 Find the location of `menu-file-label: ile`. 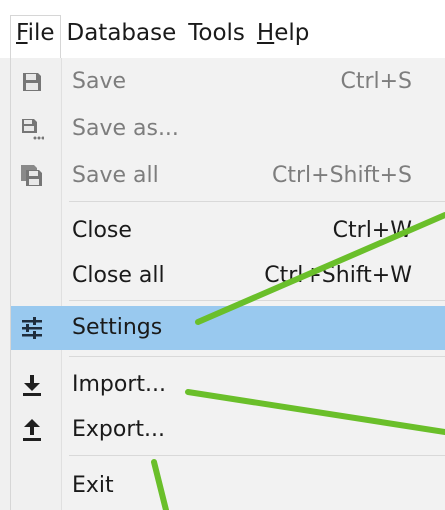

menu-file-label: ile is located at coordinates (41, 33).